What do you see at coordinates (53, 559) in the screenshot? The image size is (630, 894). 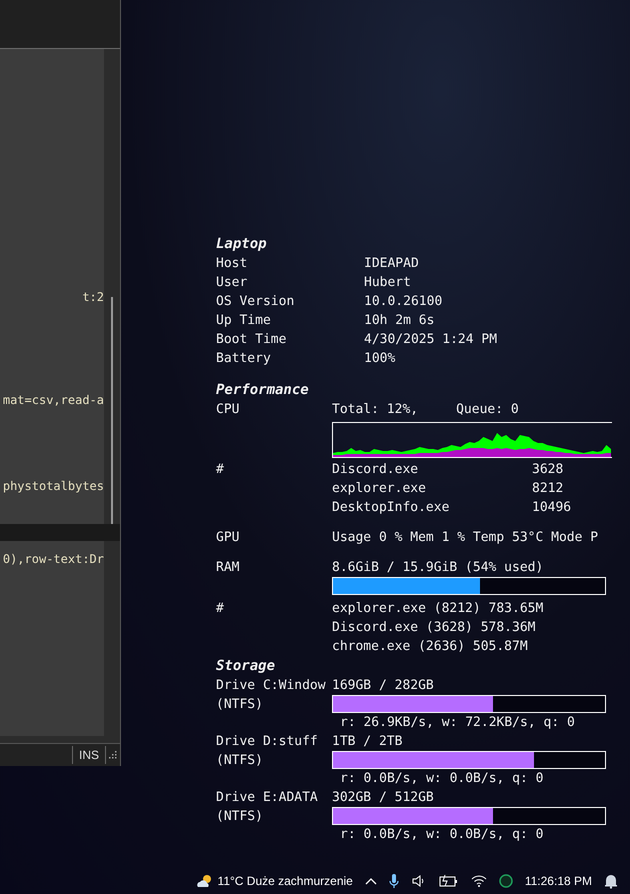 I see `code-line: 0),row-text:Dr` at bounding box center [53, 559].